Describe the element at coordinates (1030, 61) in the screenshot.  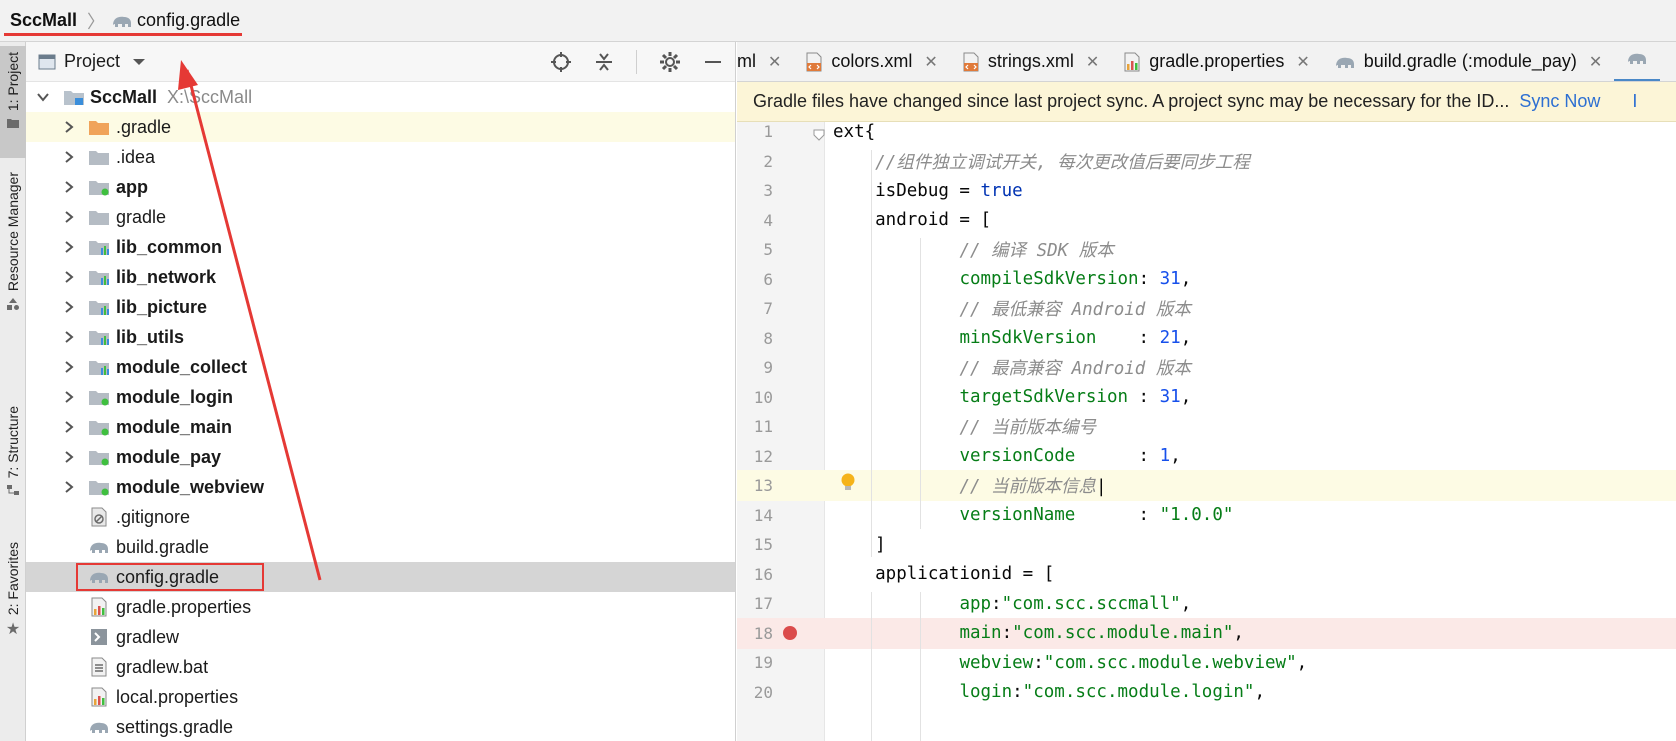
I see `editor-tab: strings.xml ✕` at that location.